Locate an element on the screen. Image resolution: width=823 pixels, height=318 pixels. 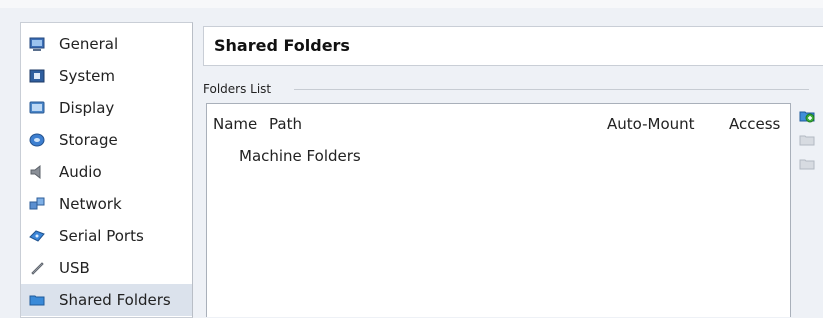
sidebar-item-general: General is located at coordinates (106, 44).